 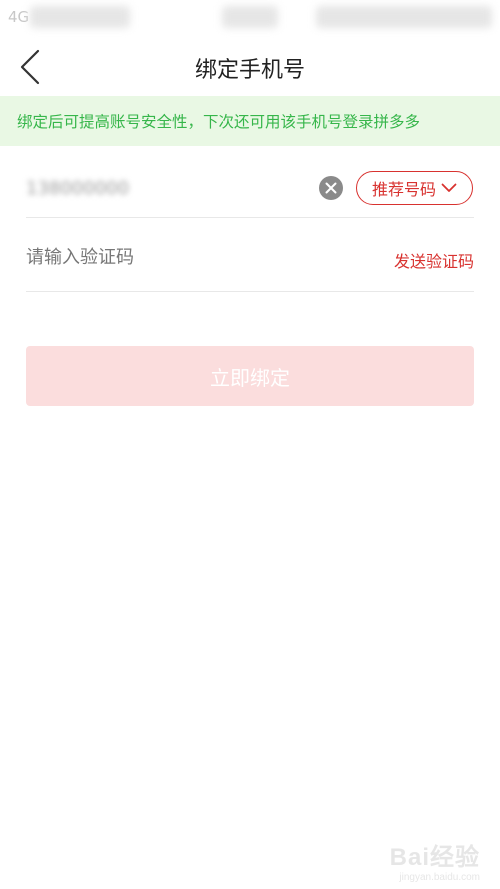 I want to click on clear-circle-icon, so click(x=331, y=188).